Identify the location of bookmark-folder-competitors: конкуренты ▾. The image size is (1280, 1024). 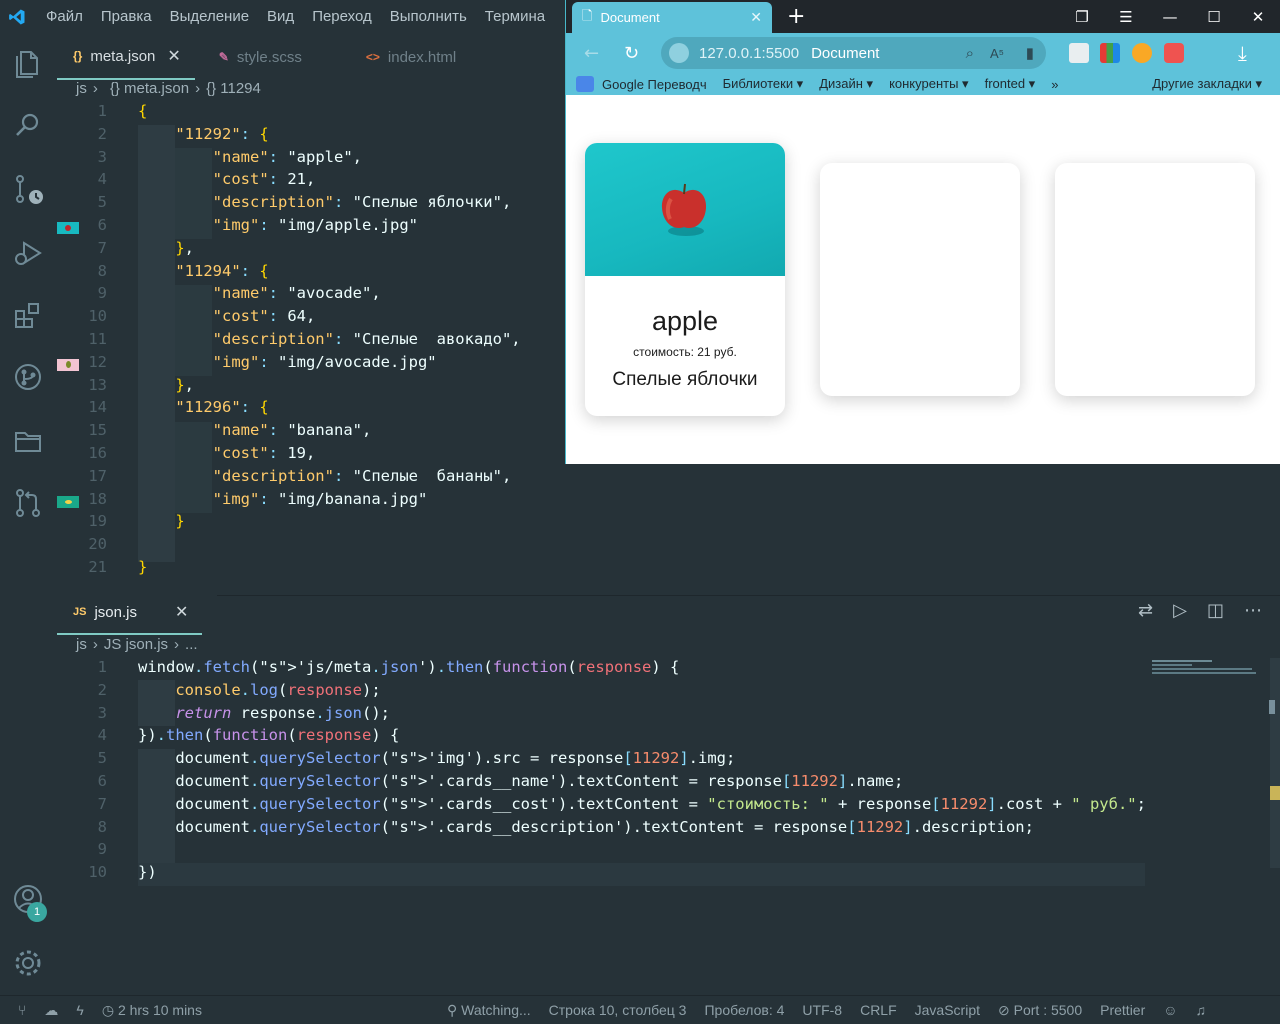
(929, 84).